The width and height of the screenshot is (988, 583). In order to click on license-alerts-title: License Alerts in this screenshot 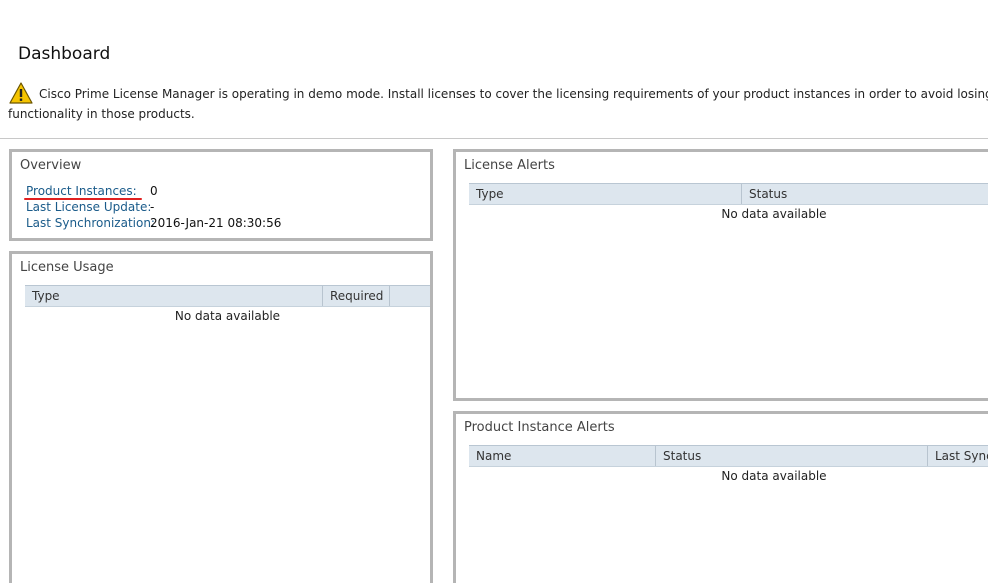, I will do `click(509, 165)`.